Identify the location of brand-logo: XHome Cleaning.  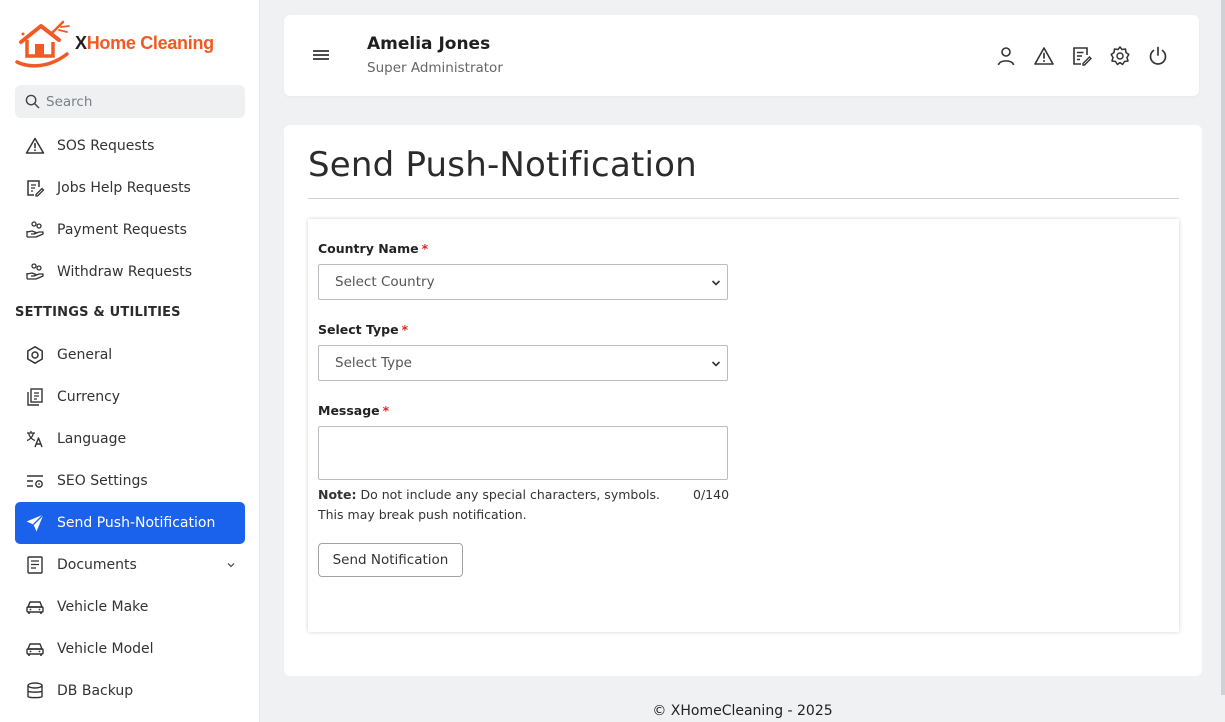
(114, 43).